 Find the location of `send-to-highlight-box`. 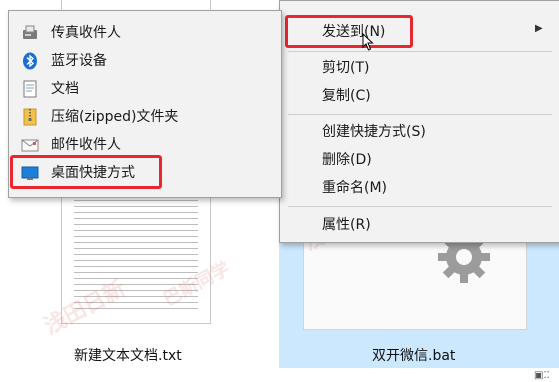

send-to-highlight-box is located at coordinates (349, 31).